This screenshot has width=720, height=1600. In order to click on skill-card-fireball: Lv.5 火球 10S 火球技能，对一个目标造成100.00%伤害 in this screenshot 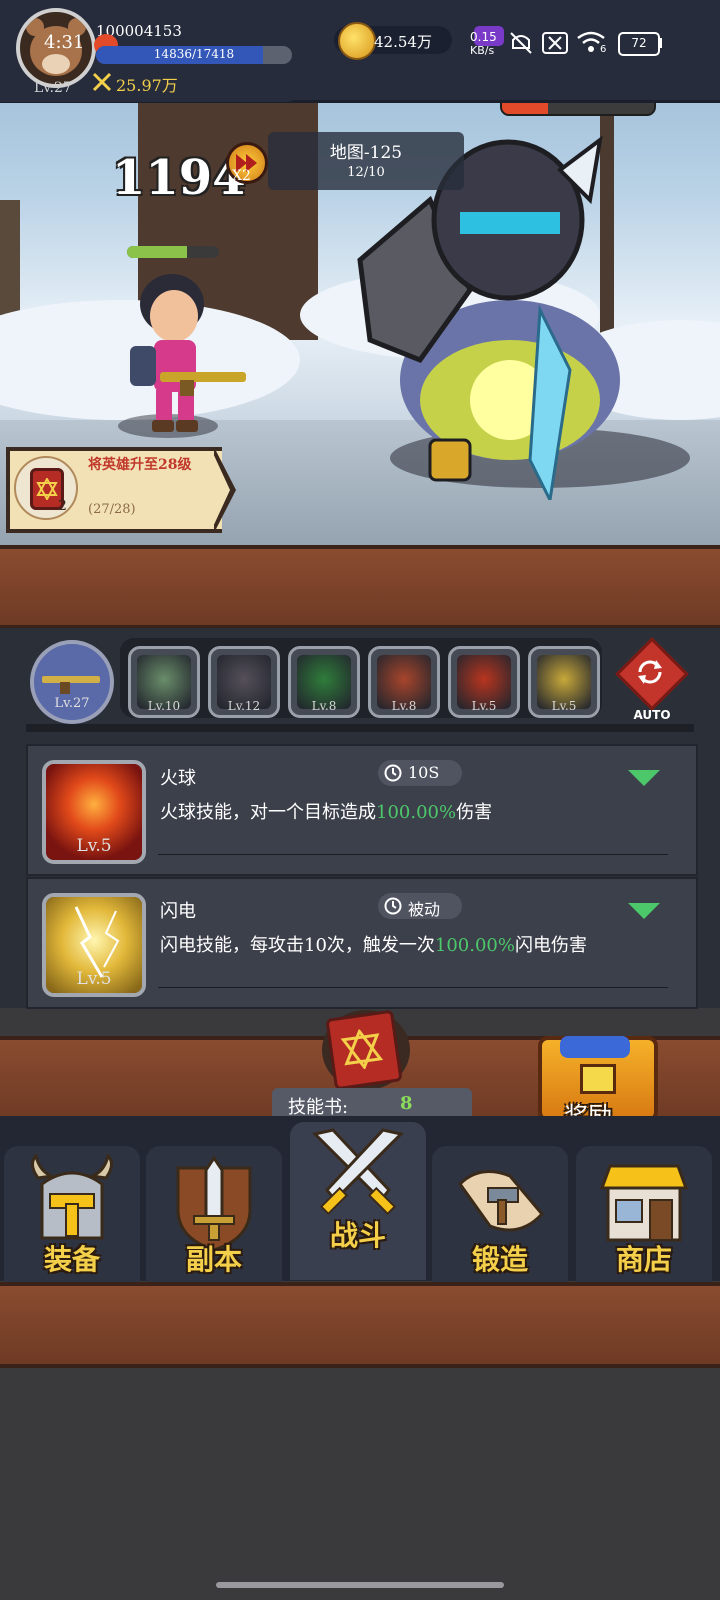, I will do `click(362, 810)`.